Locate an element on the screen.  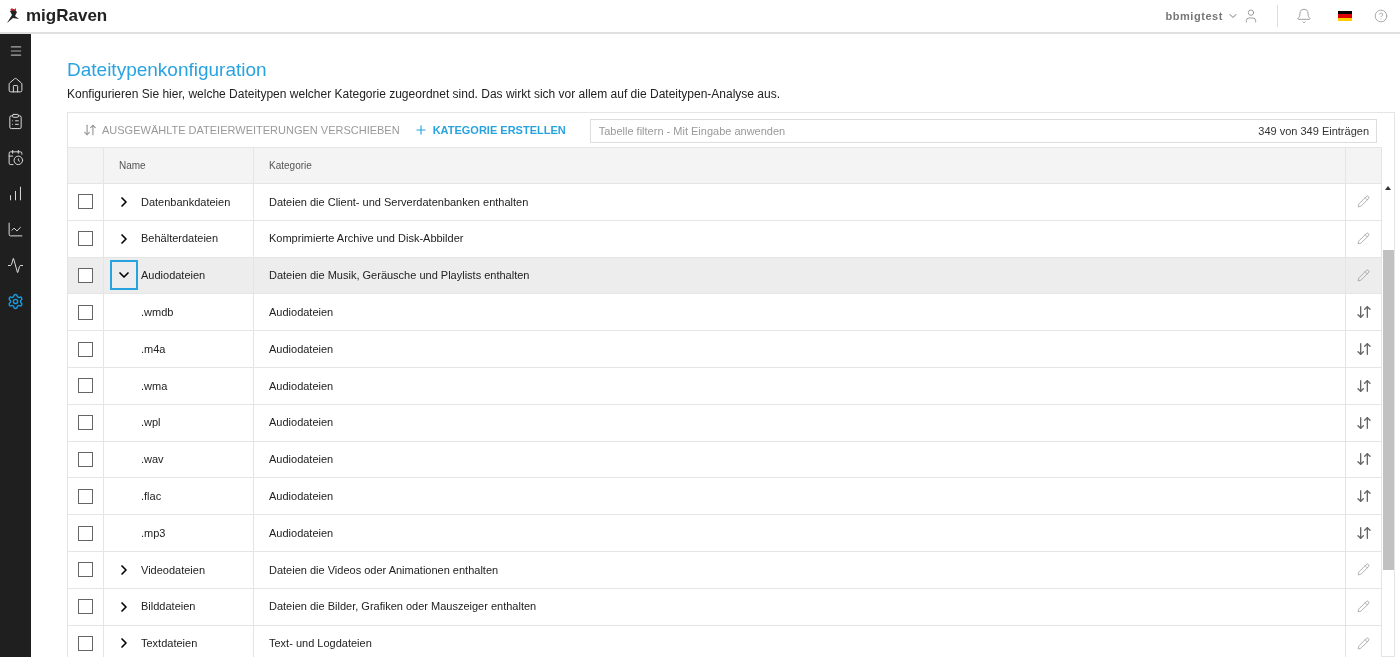
name-cell-text: .m4a is located at coordinates (153, 349).